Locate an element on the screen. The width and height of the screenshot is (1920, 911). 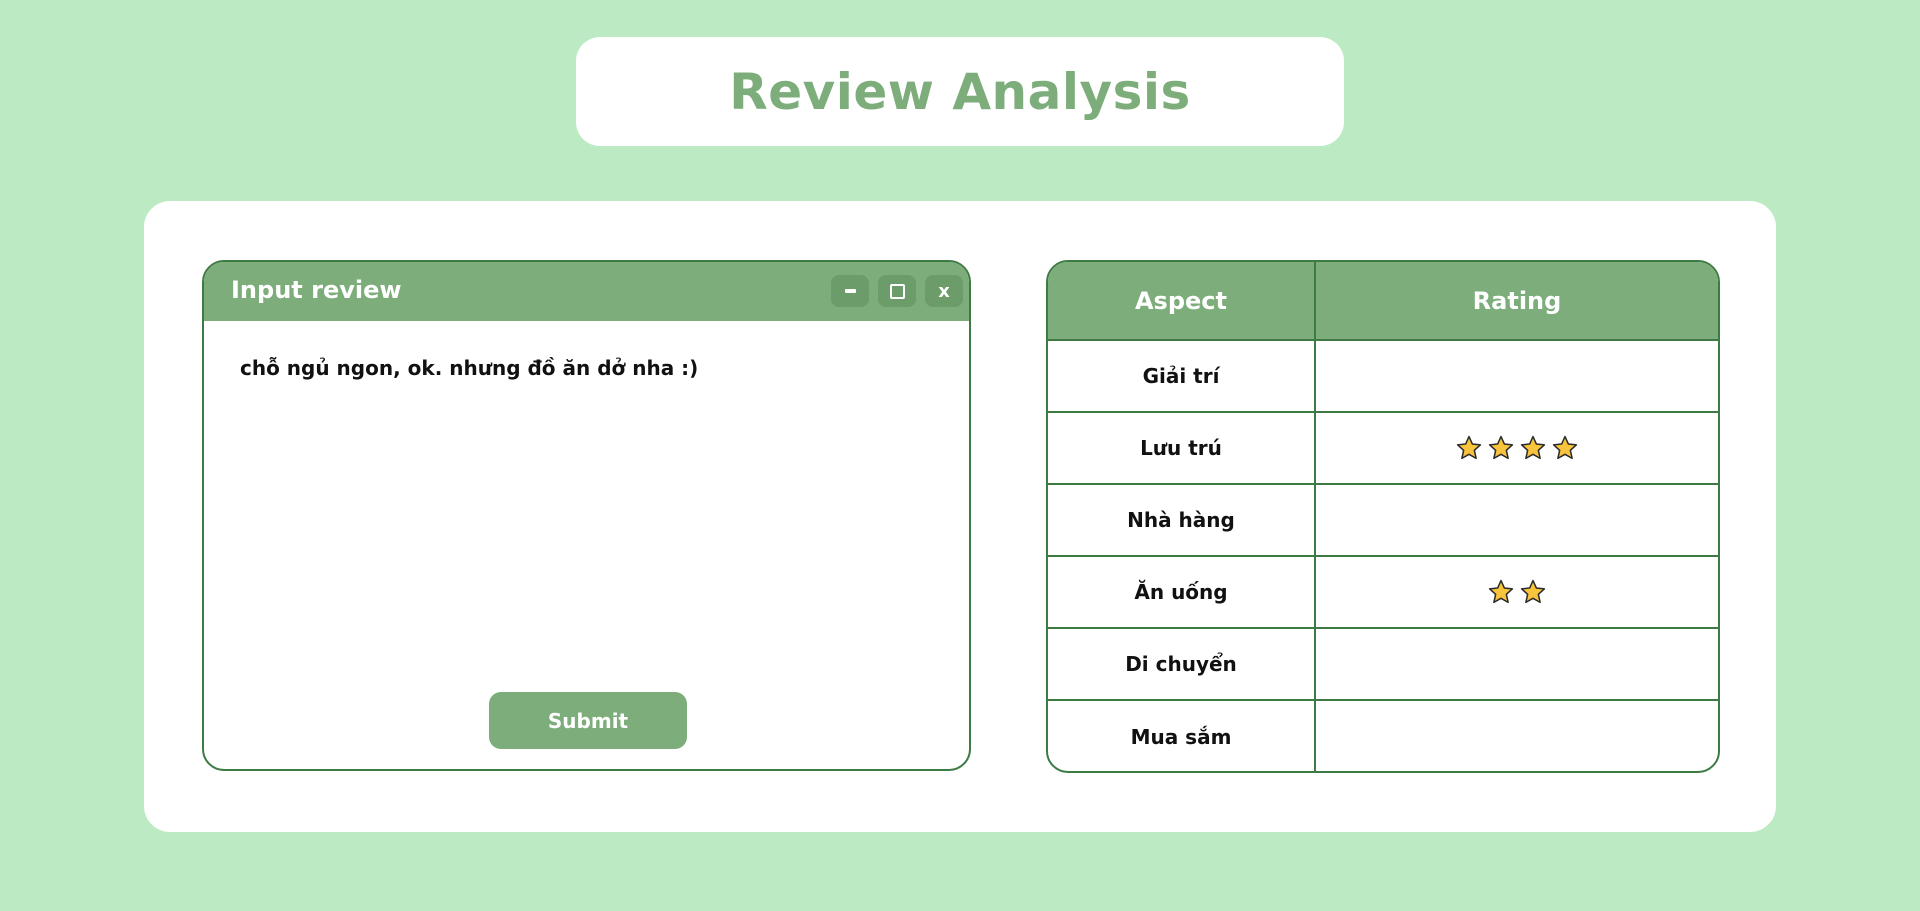
title-card: Review Analysis is located at coordinates (960, 91).